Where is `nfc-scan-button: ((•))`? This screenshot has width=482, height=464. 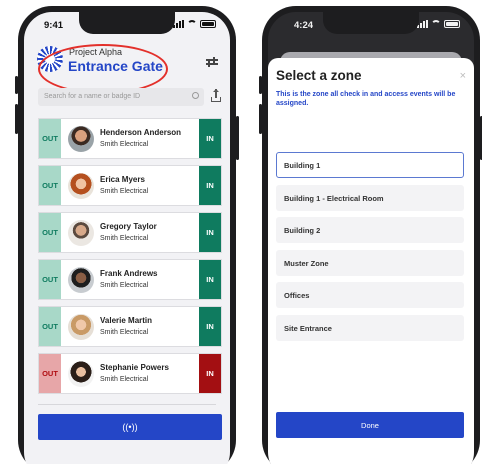 nfc-scan-button: ((•)) is located at coordinates (130, 427).